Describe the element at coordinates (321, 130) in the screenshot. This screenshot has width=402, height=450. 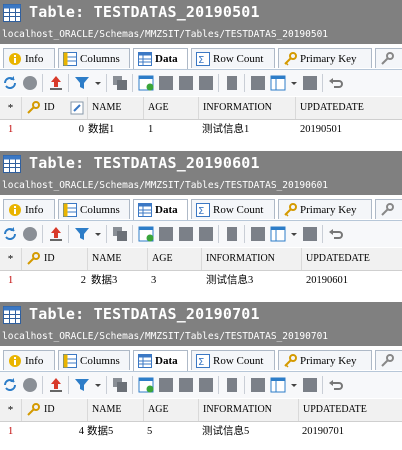
I see `cell-updatedate: 20190501` at that location.